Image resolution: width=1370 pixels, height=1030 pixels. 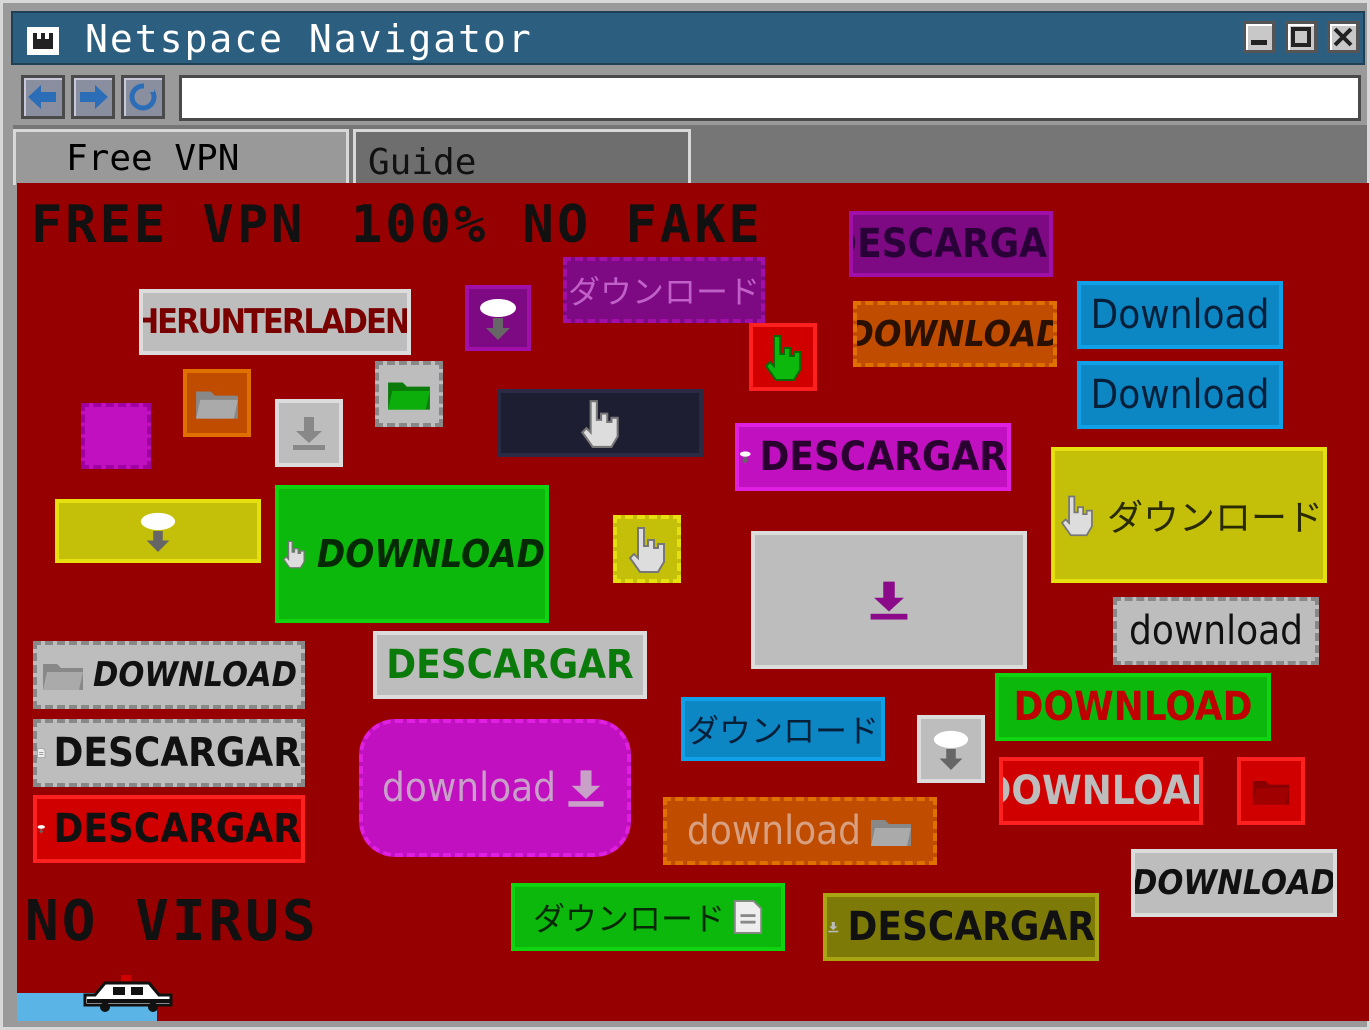 What do you see at coordinates (309, 39) in the screenshot?
I see `window-title: Netspace Navigator` at bounding box center [309, 39].